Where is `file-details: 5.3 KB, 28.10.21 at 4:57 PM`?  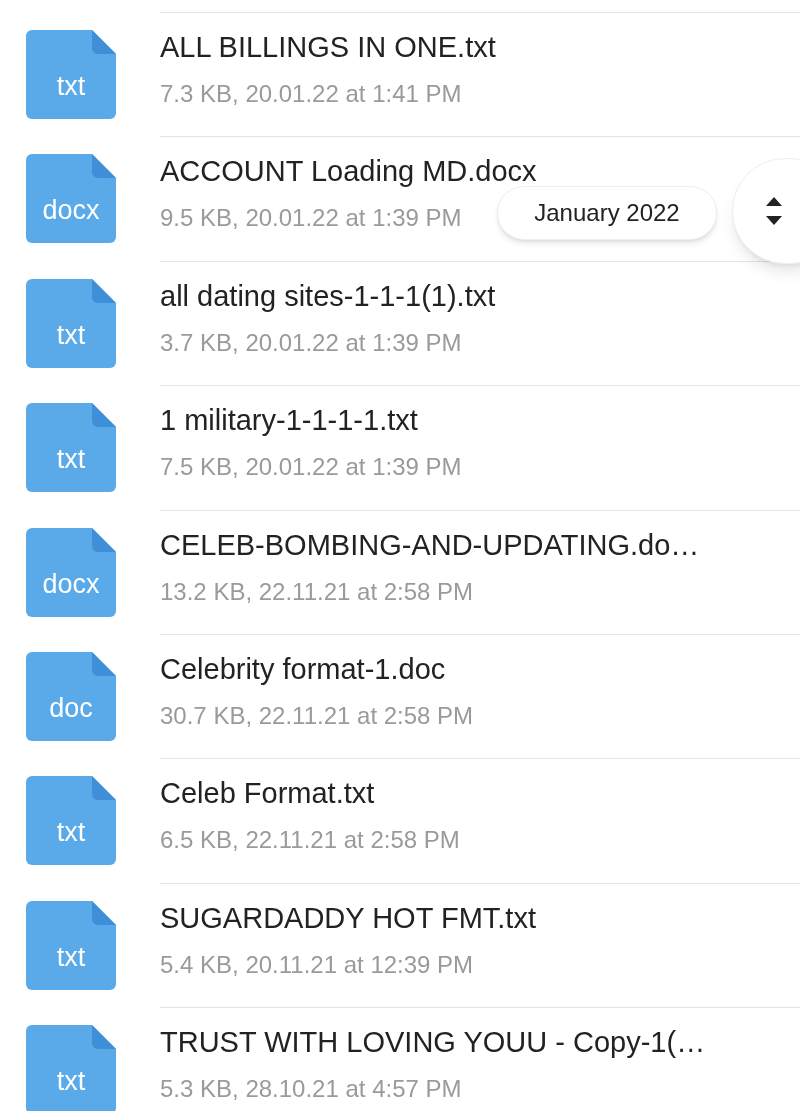
file-details: 5.3 KB, 28.10.21 at 4:57 PM is located at coordinates (311, 1089).